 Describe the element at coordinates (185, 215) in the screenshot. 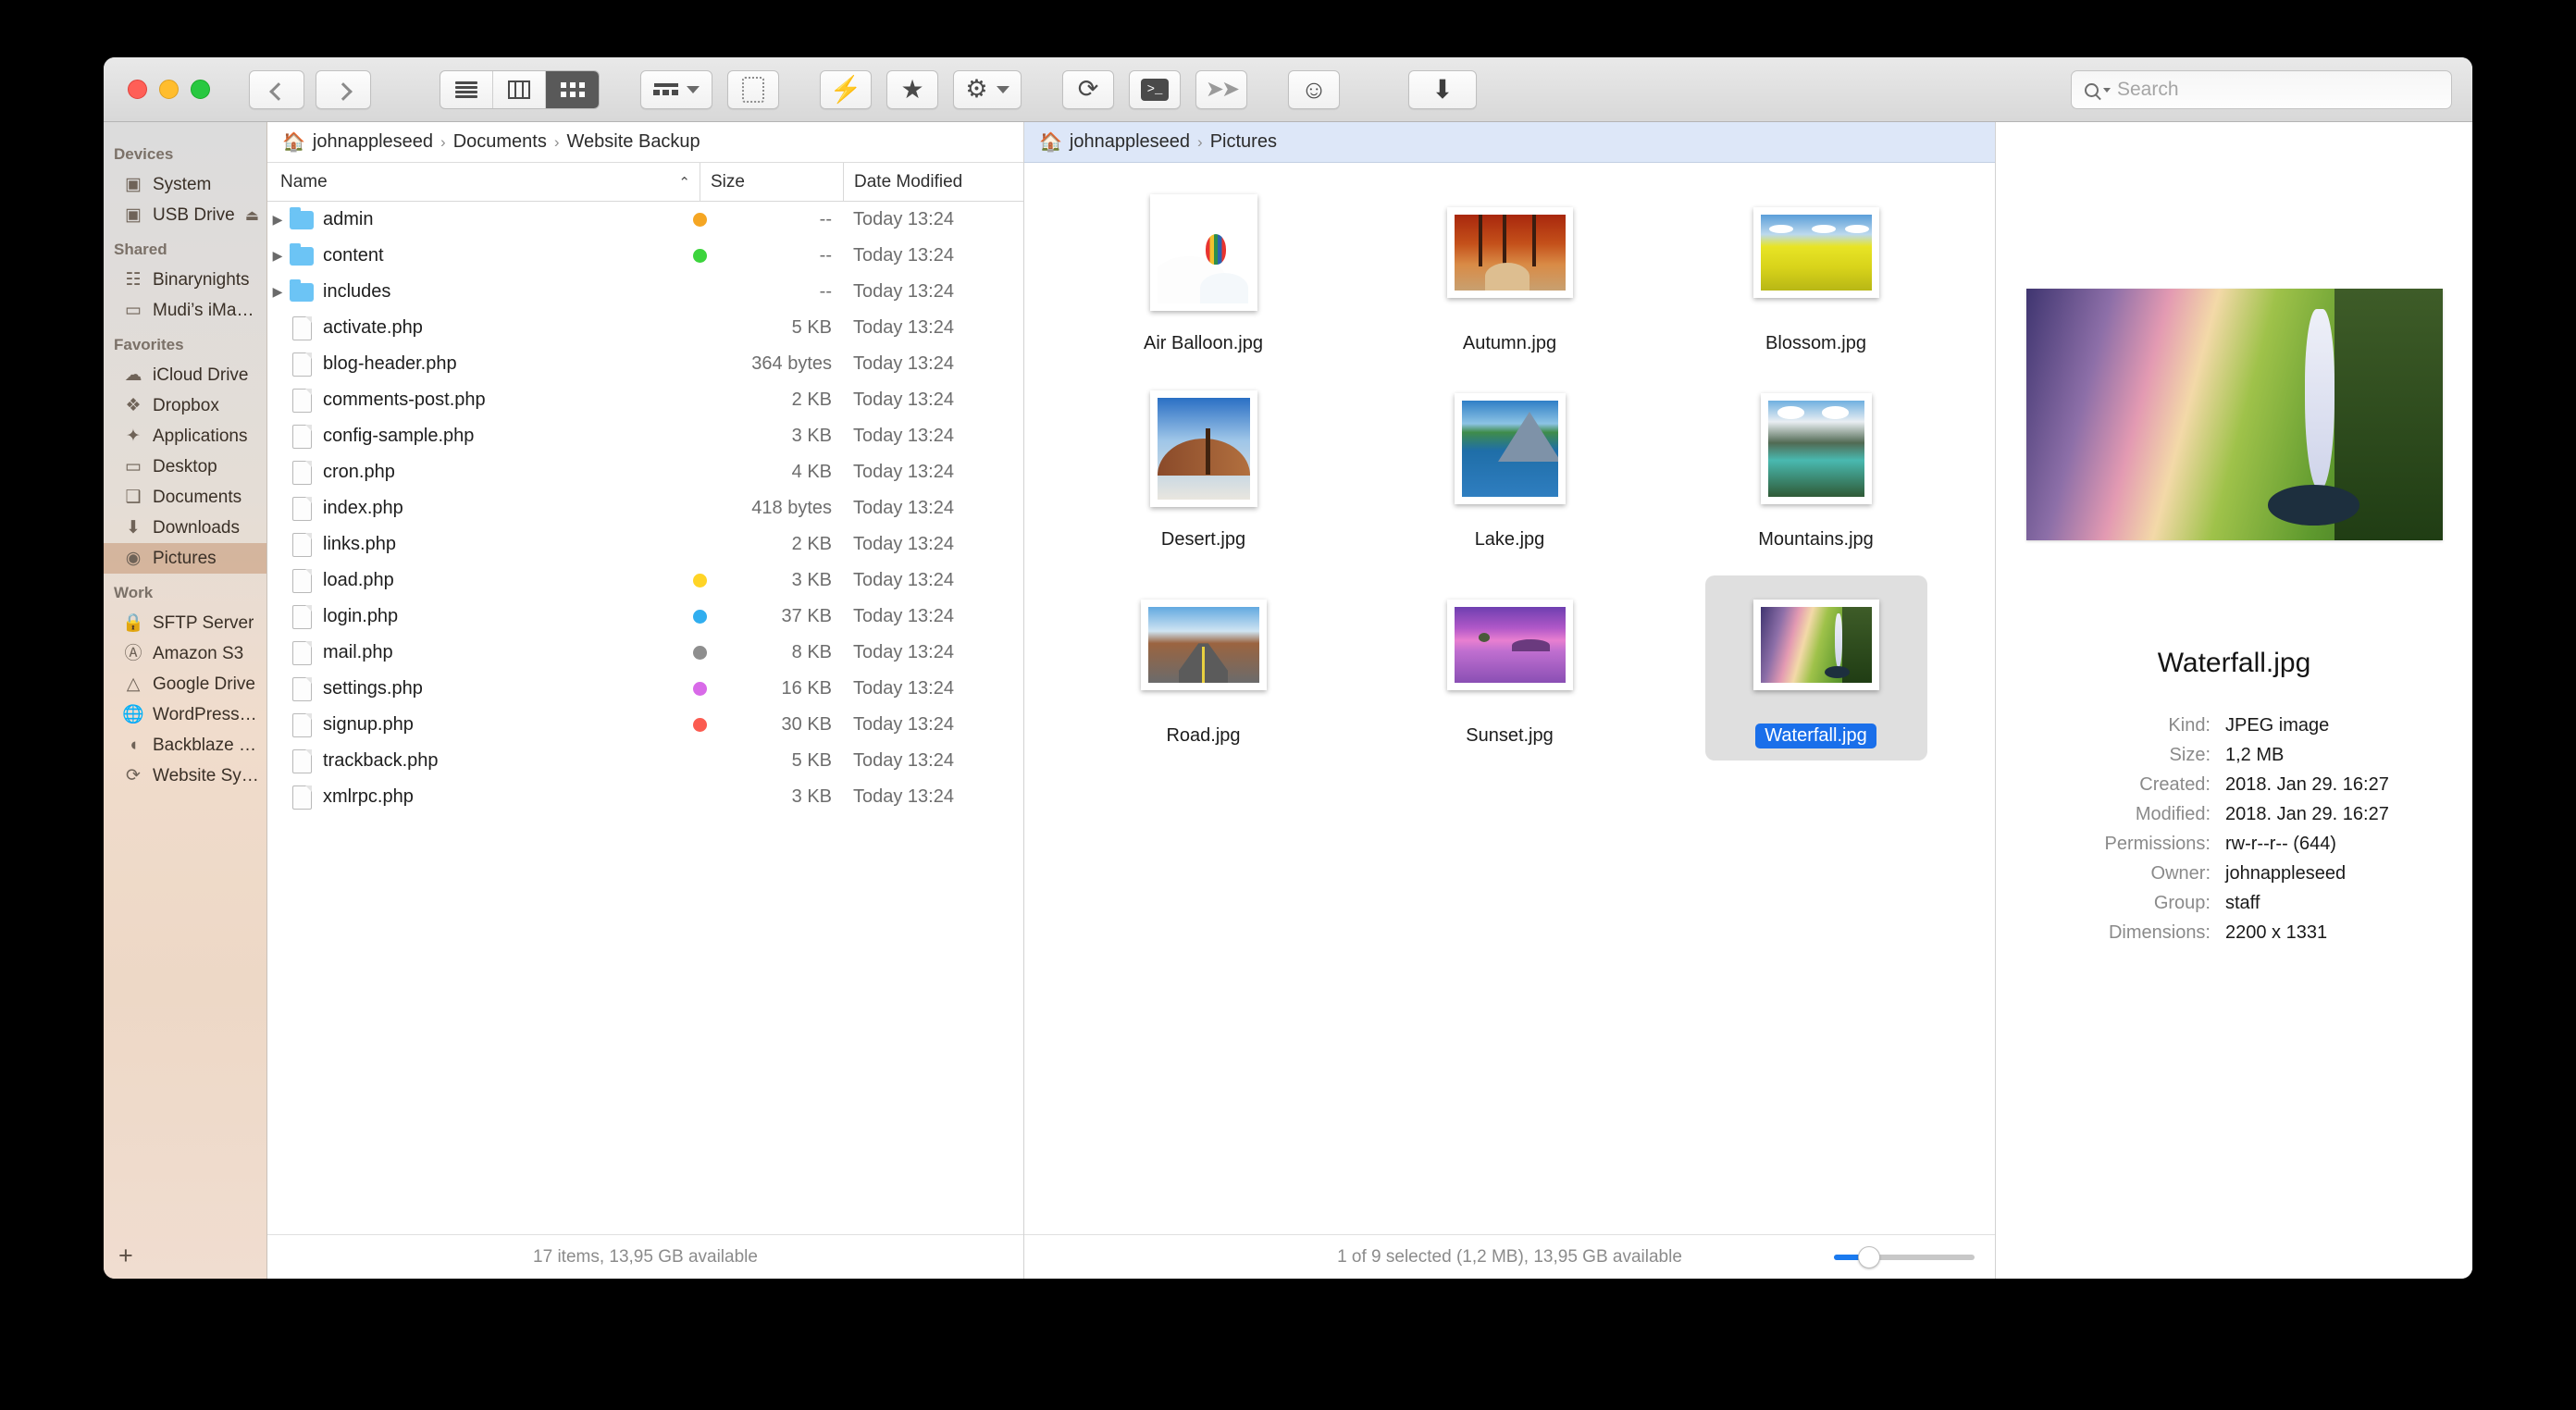

I see `sidebar-item-usb-drive: ▣ USB Drive ⏏` at that location.